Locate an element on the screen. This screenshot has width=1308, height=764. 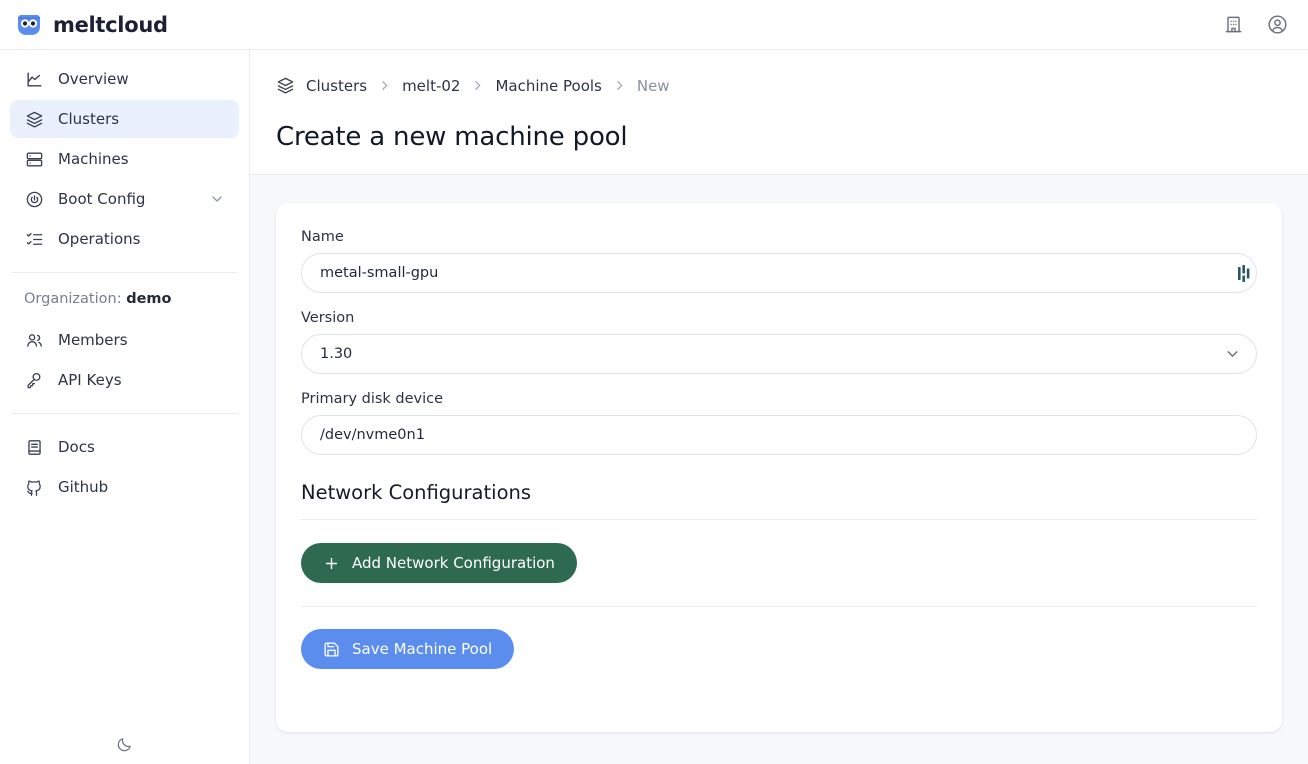
name-label: Name is located at coordinates (322, 237).